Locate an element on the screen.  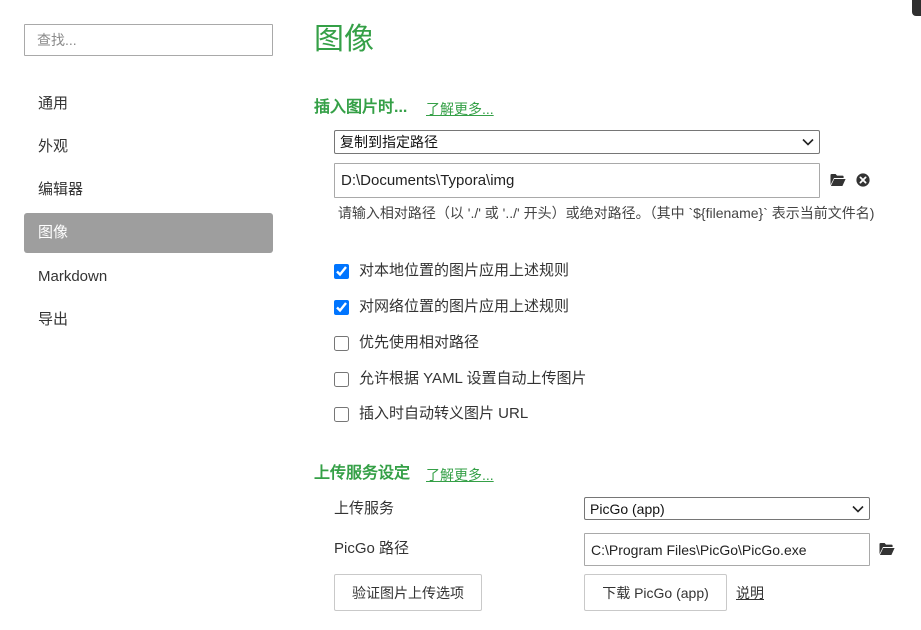
close-circle-icon is located at coordinates (863, 180).